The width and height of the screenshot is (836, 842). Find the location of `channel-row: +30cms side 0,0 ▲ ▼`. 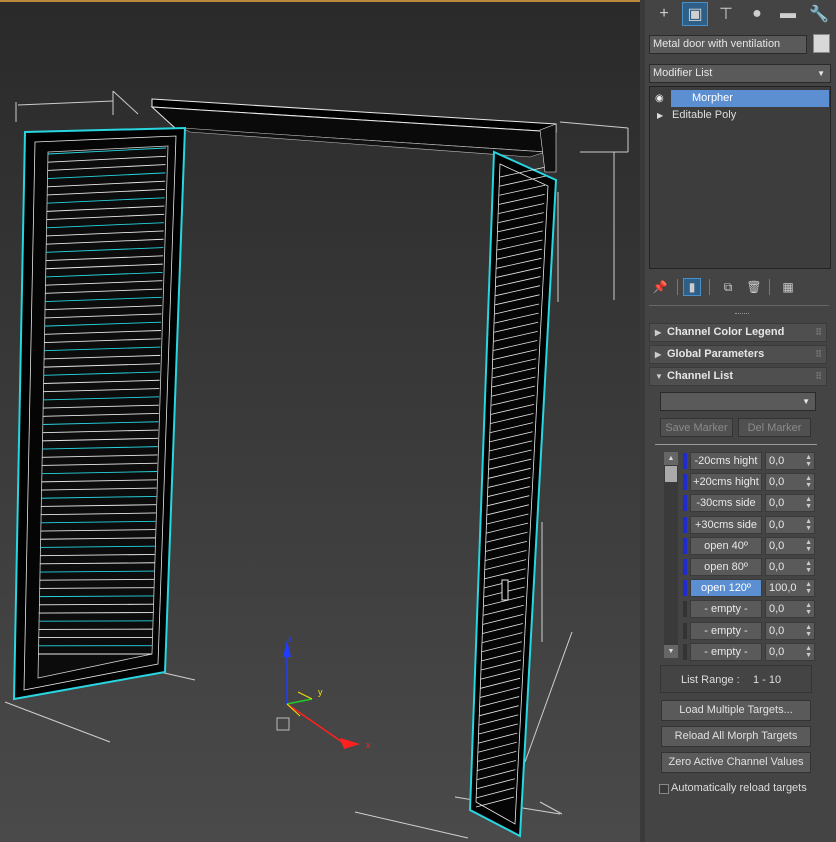

channel-row: +30cms side 0,0 ▲ ▼ is located at coordinates (750, 524).